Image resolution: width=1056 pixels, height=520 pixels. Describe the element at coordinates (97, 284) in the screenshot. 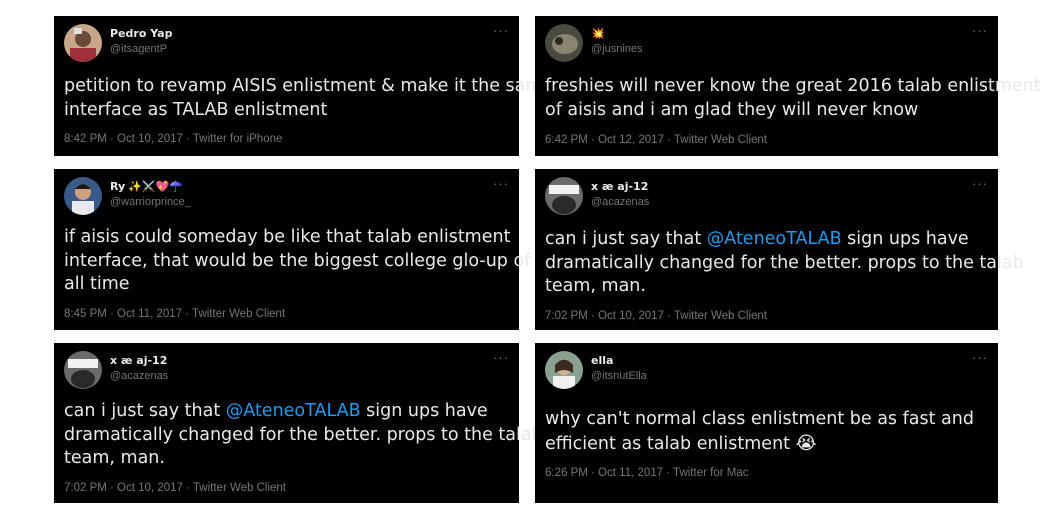

I see `tweet-text-line: all time` at that location.